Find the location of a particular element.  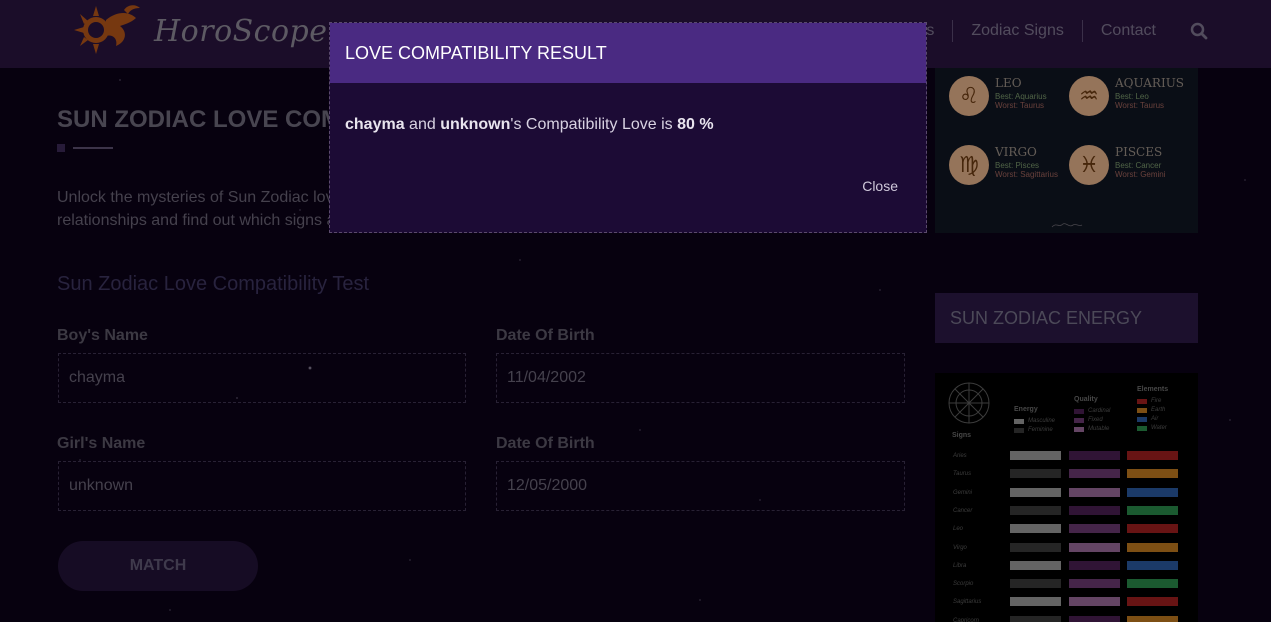

sign-best: Best: Pisces is located at coordinates (1017, 165).